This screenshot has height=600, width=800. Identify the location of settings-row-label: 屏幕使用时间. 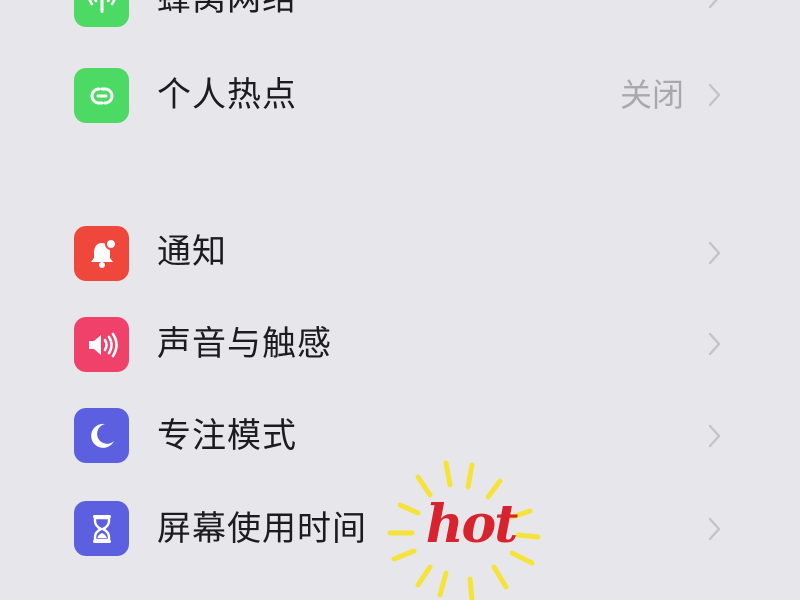
(262, 529).